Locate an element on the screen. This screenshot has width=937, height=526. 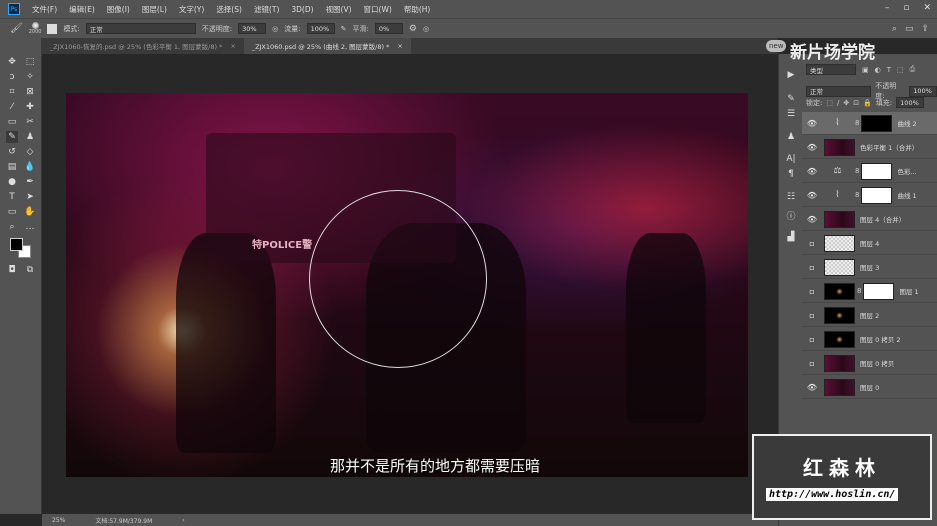
layer-opacity-field: 100% is located at coordinates (923, 91).